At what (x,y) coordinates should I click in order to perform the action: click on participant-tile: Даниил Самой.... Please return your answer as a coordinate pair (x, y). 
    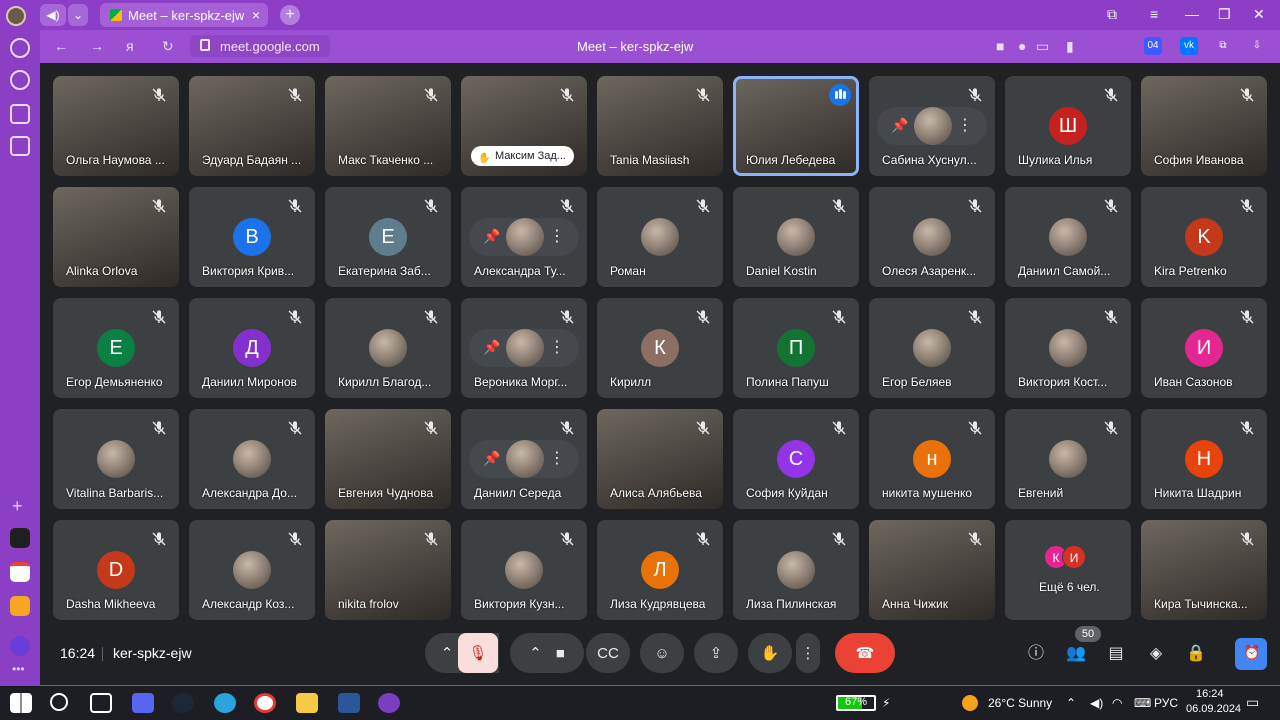
    Looking at the image, I should click on (1068, 237).